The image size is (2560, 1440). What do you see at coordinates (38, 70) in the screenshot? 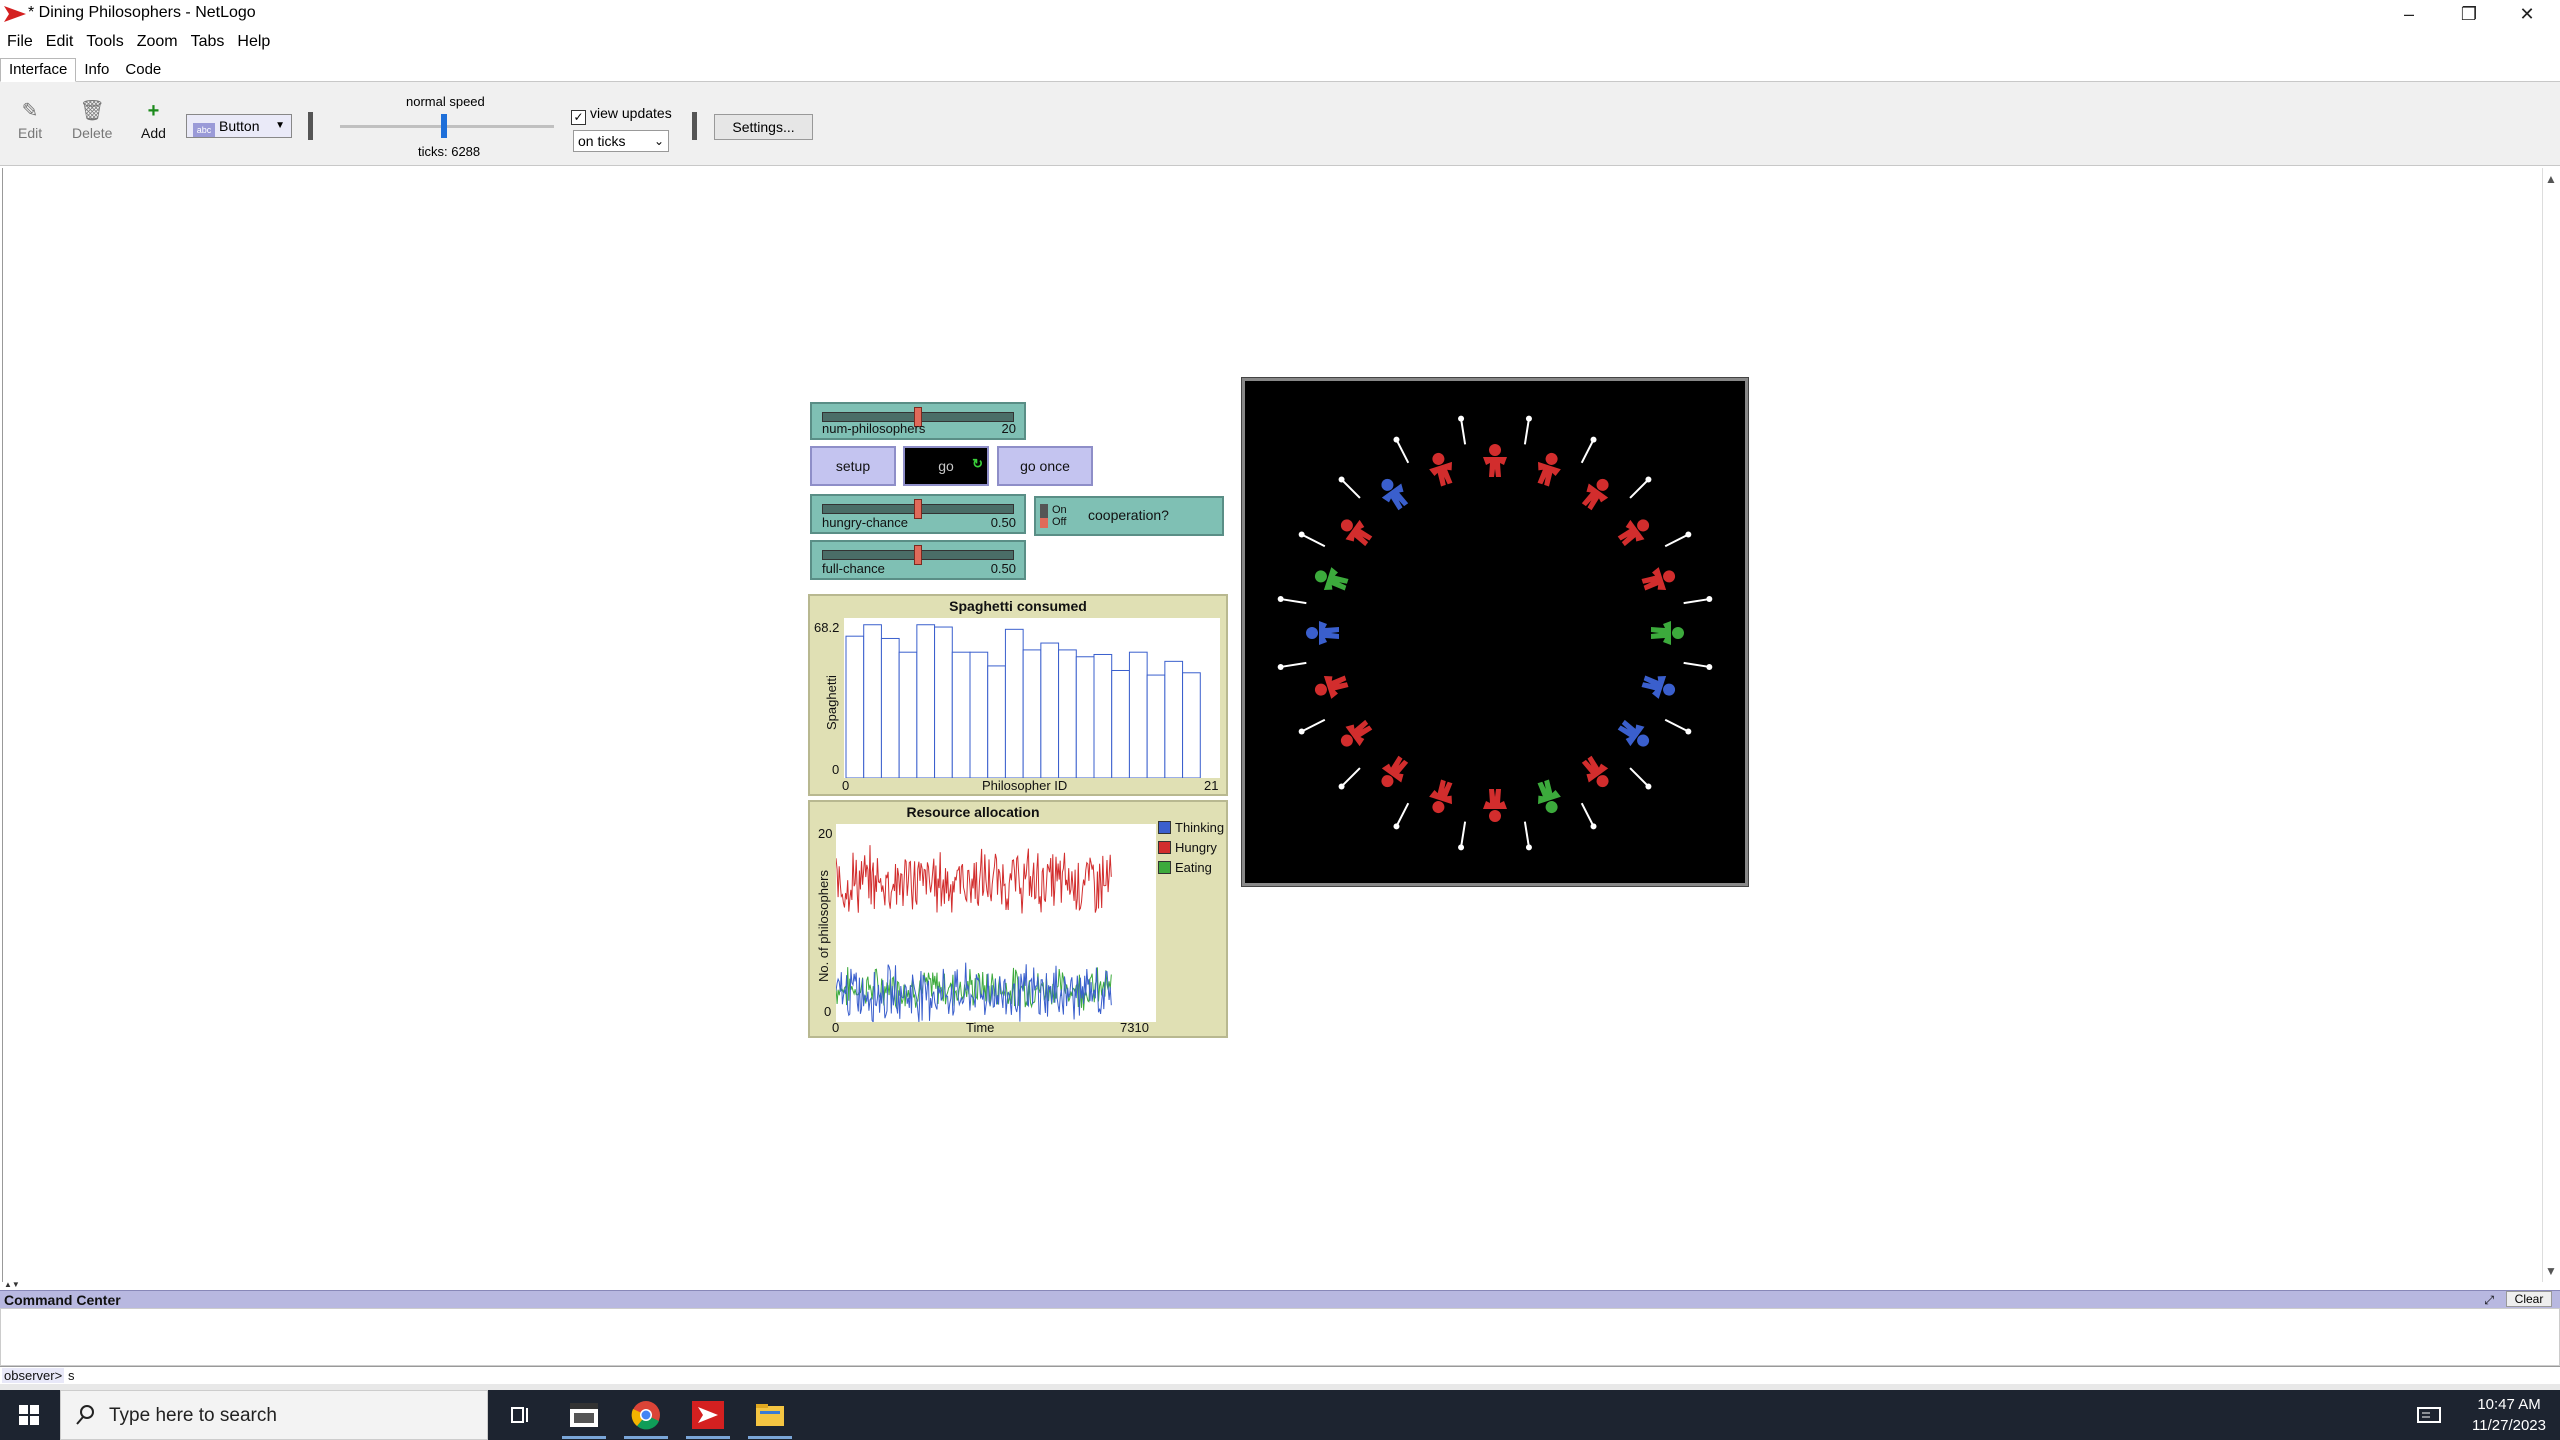
I see `tab-interface: Interface` at bounding box center [38, 70].